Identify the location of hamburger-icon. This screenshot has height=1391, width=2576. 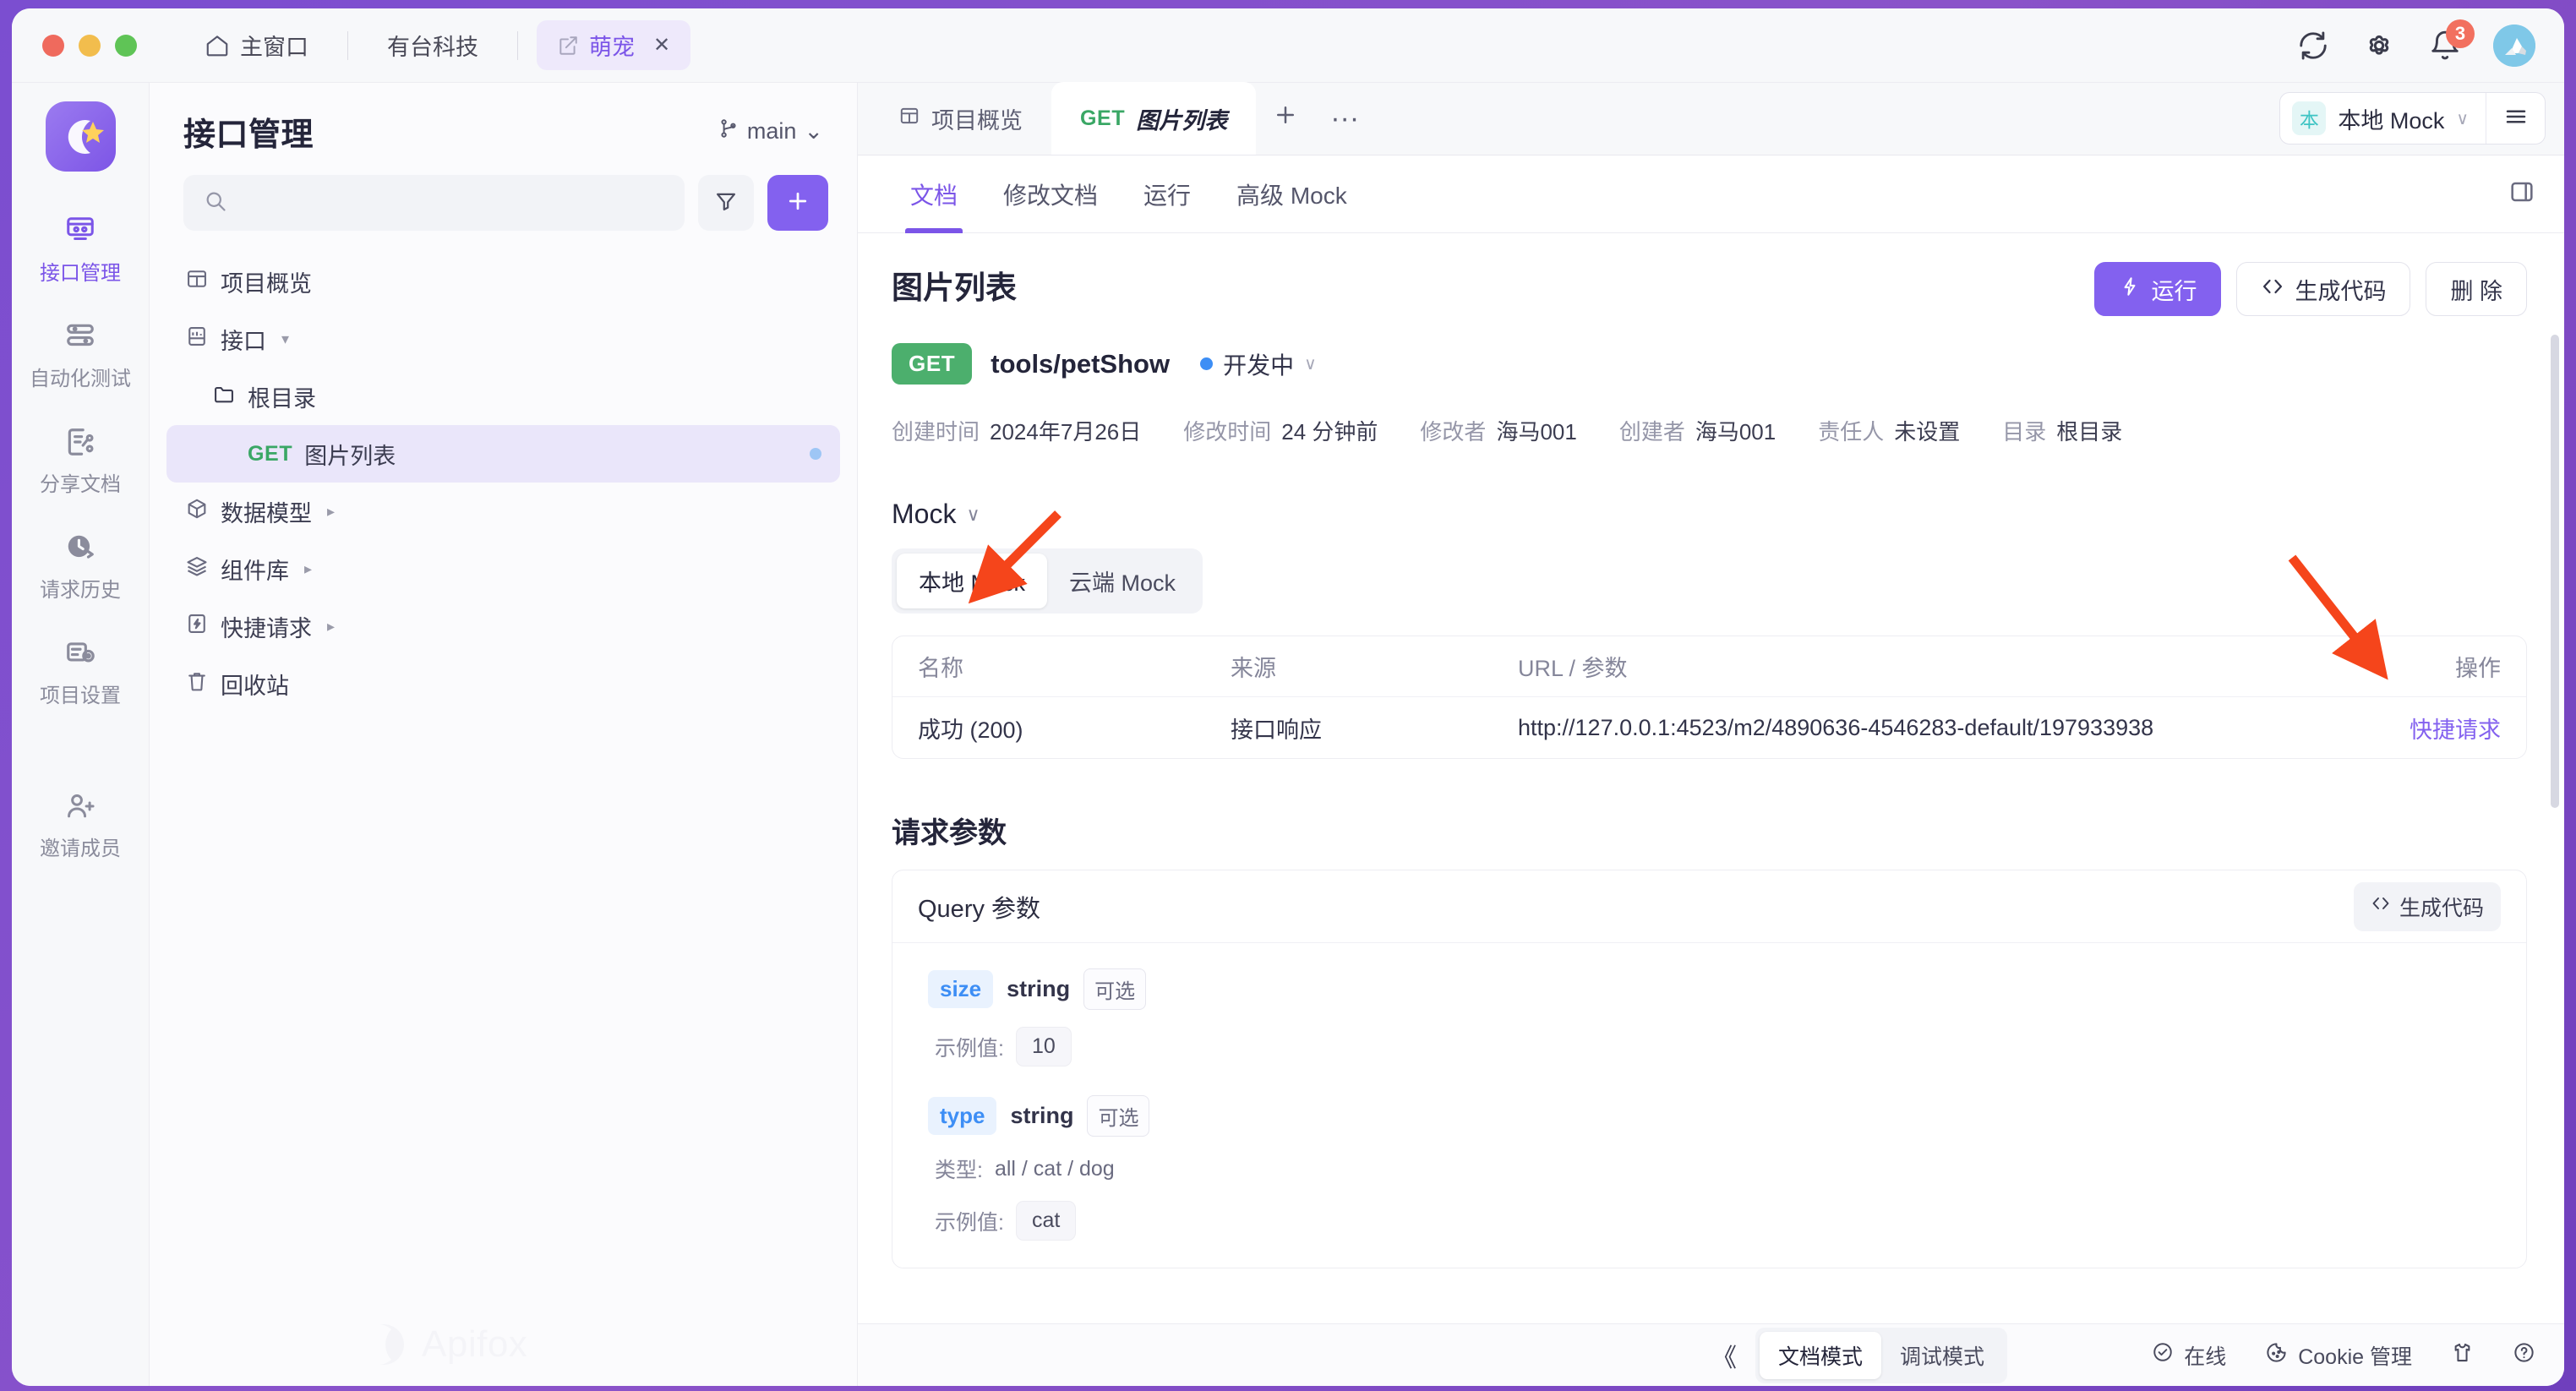
(2516, 119).